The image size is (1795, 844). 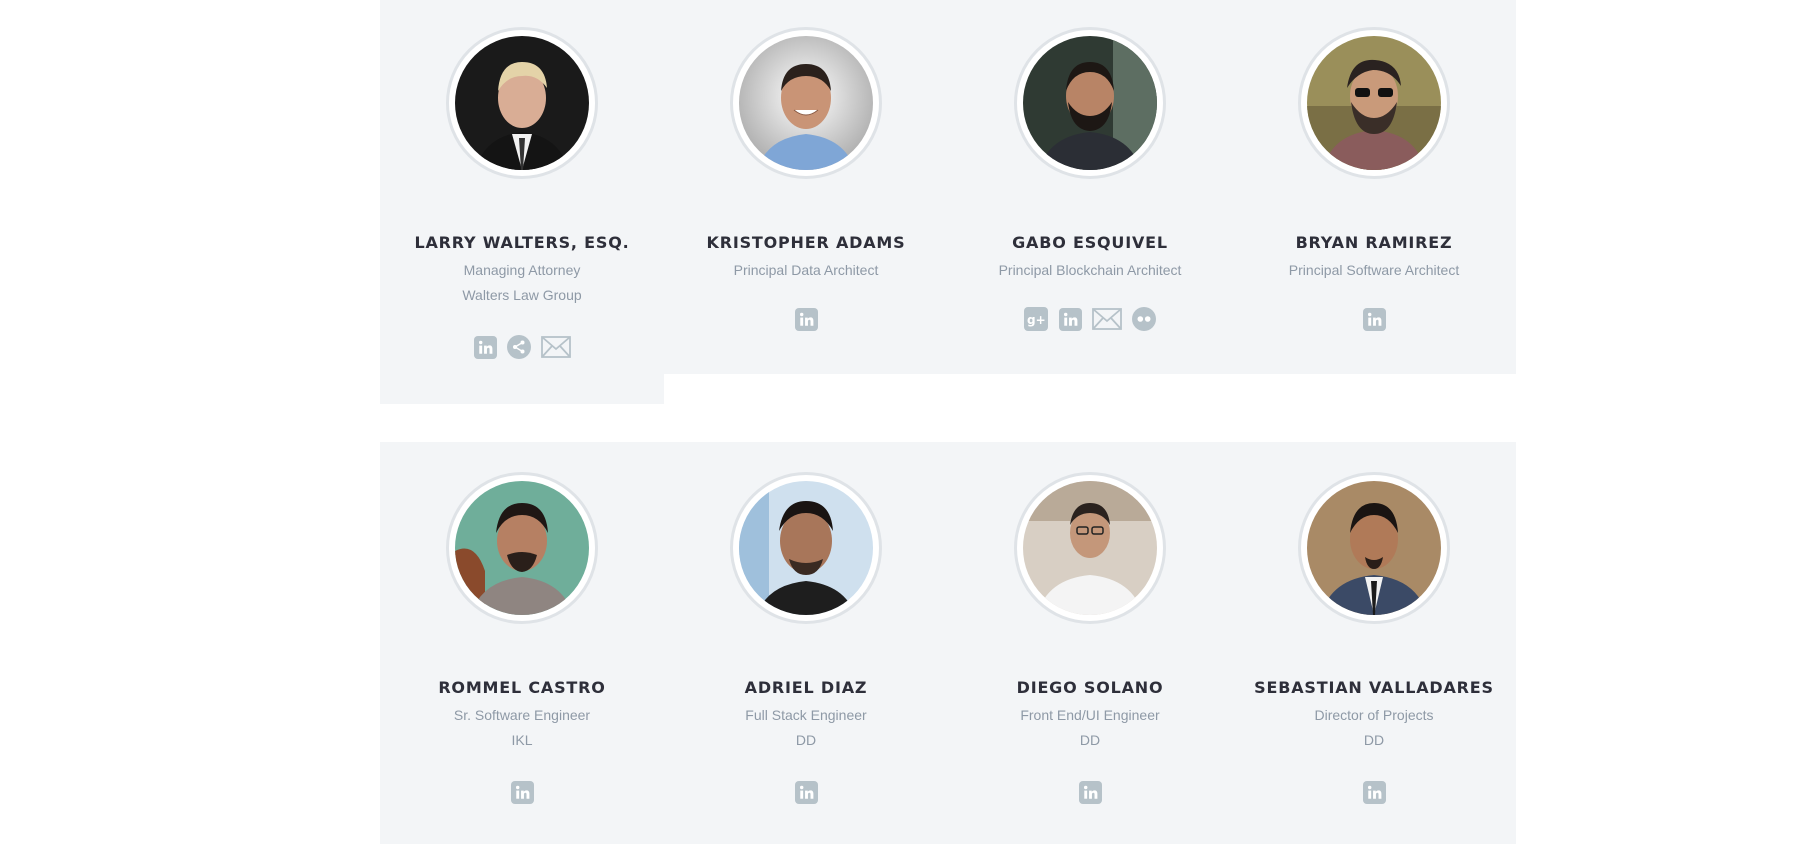 I want to click on member-title: Principal Software Architect, so click(x=1374, y=270).